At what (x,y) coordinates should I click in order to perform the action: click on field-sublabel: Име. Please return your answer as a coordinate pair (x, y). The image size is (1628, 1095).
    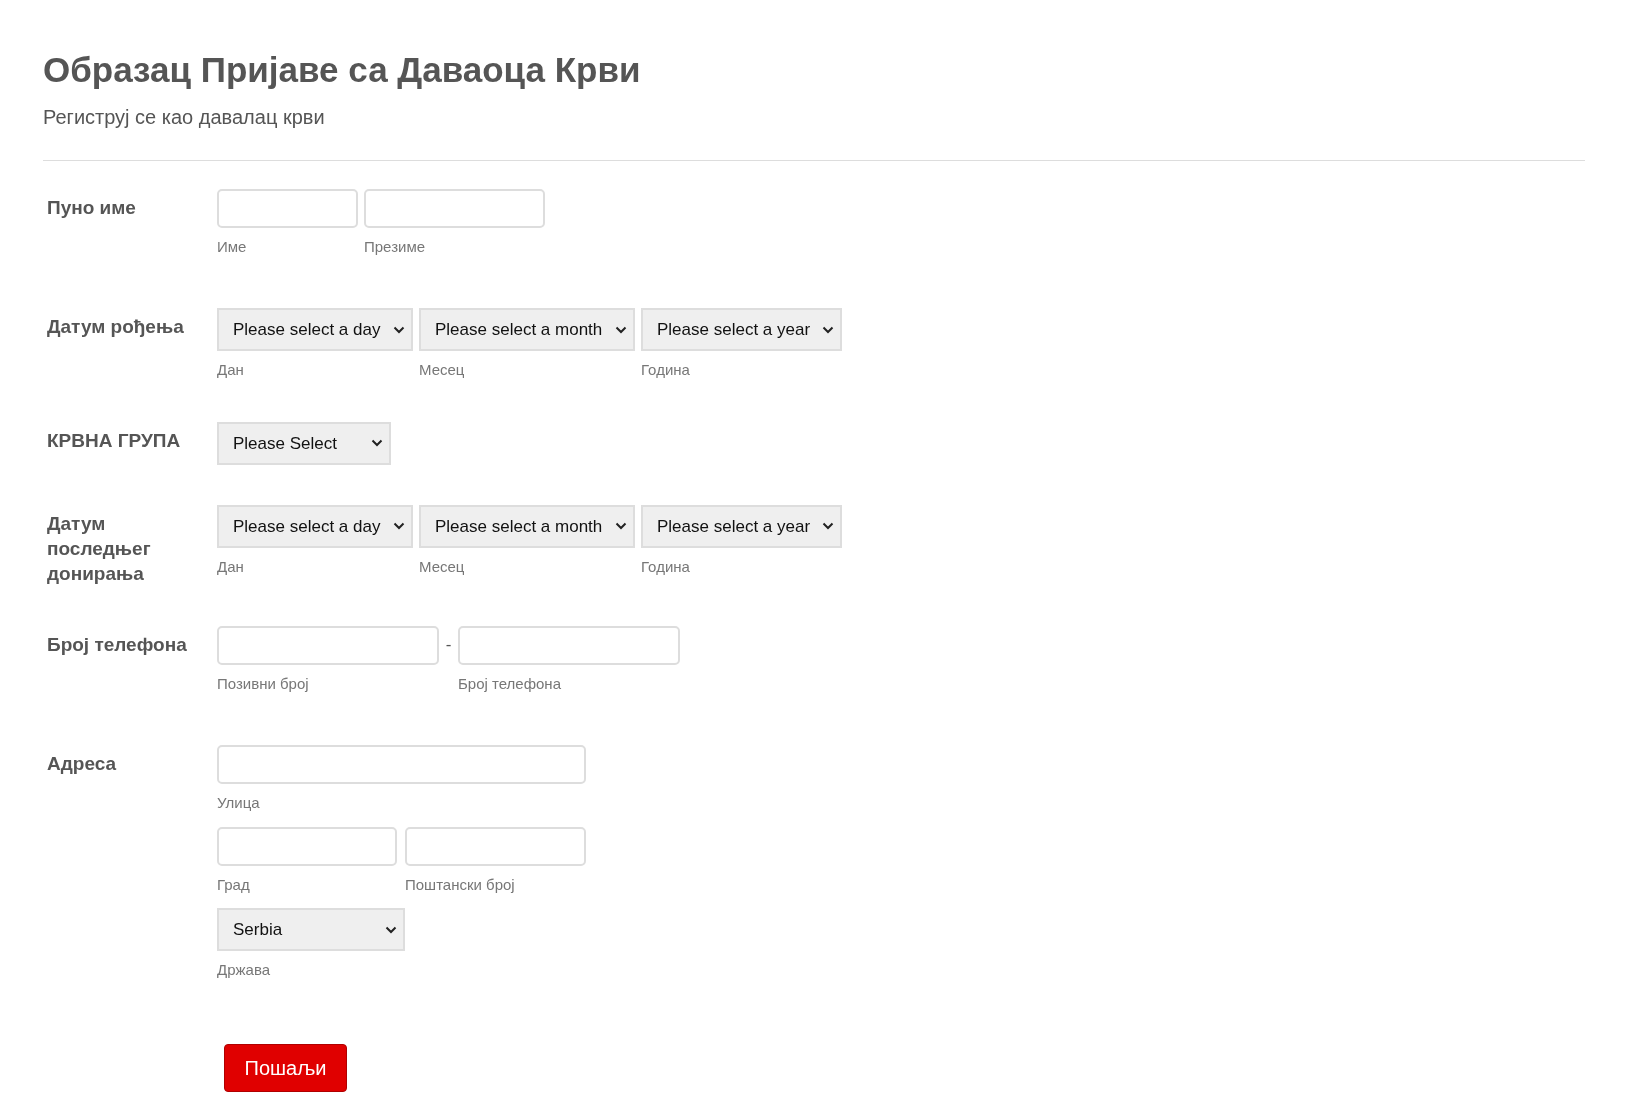
    Looking at the image, I should click on (232, 246).